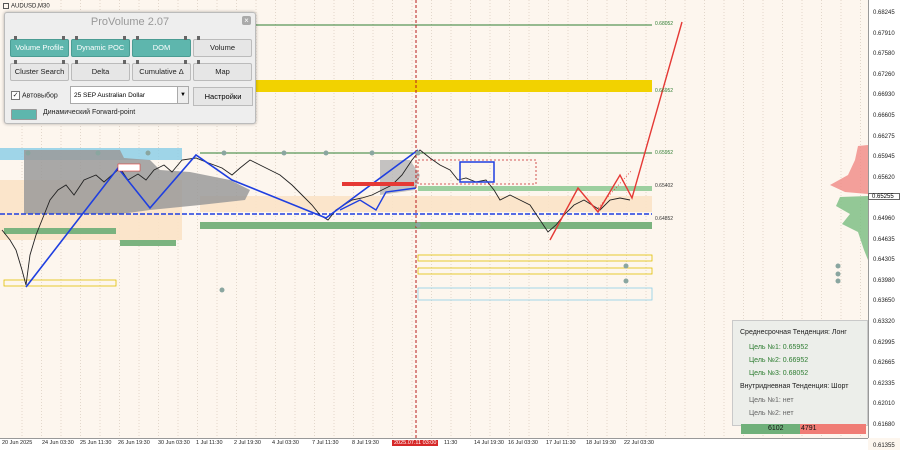 The width and height of the screenshot is (900, 450). What do you see at coordinates (129, 95) in the screenshot?
I see `instrument-select: 25 SEP Australian Dollar ▼` at bounding box center [129, 95].